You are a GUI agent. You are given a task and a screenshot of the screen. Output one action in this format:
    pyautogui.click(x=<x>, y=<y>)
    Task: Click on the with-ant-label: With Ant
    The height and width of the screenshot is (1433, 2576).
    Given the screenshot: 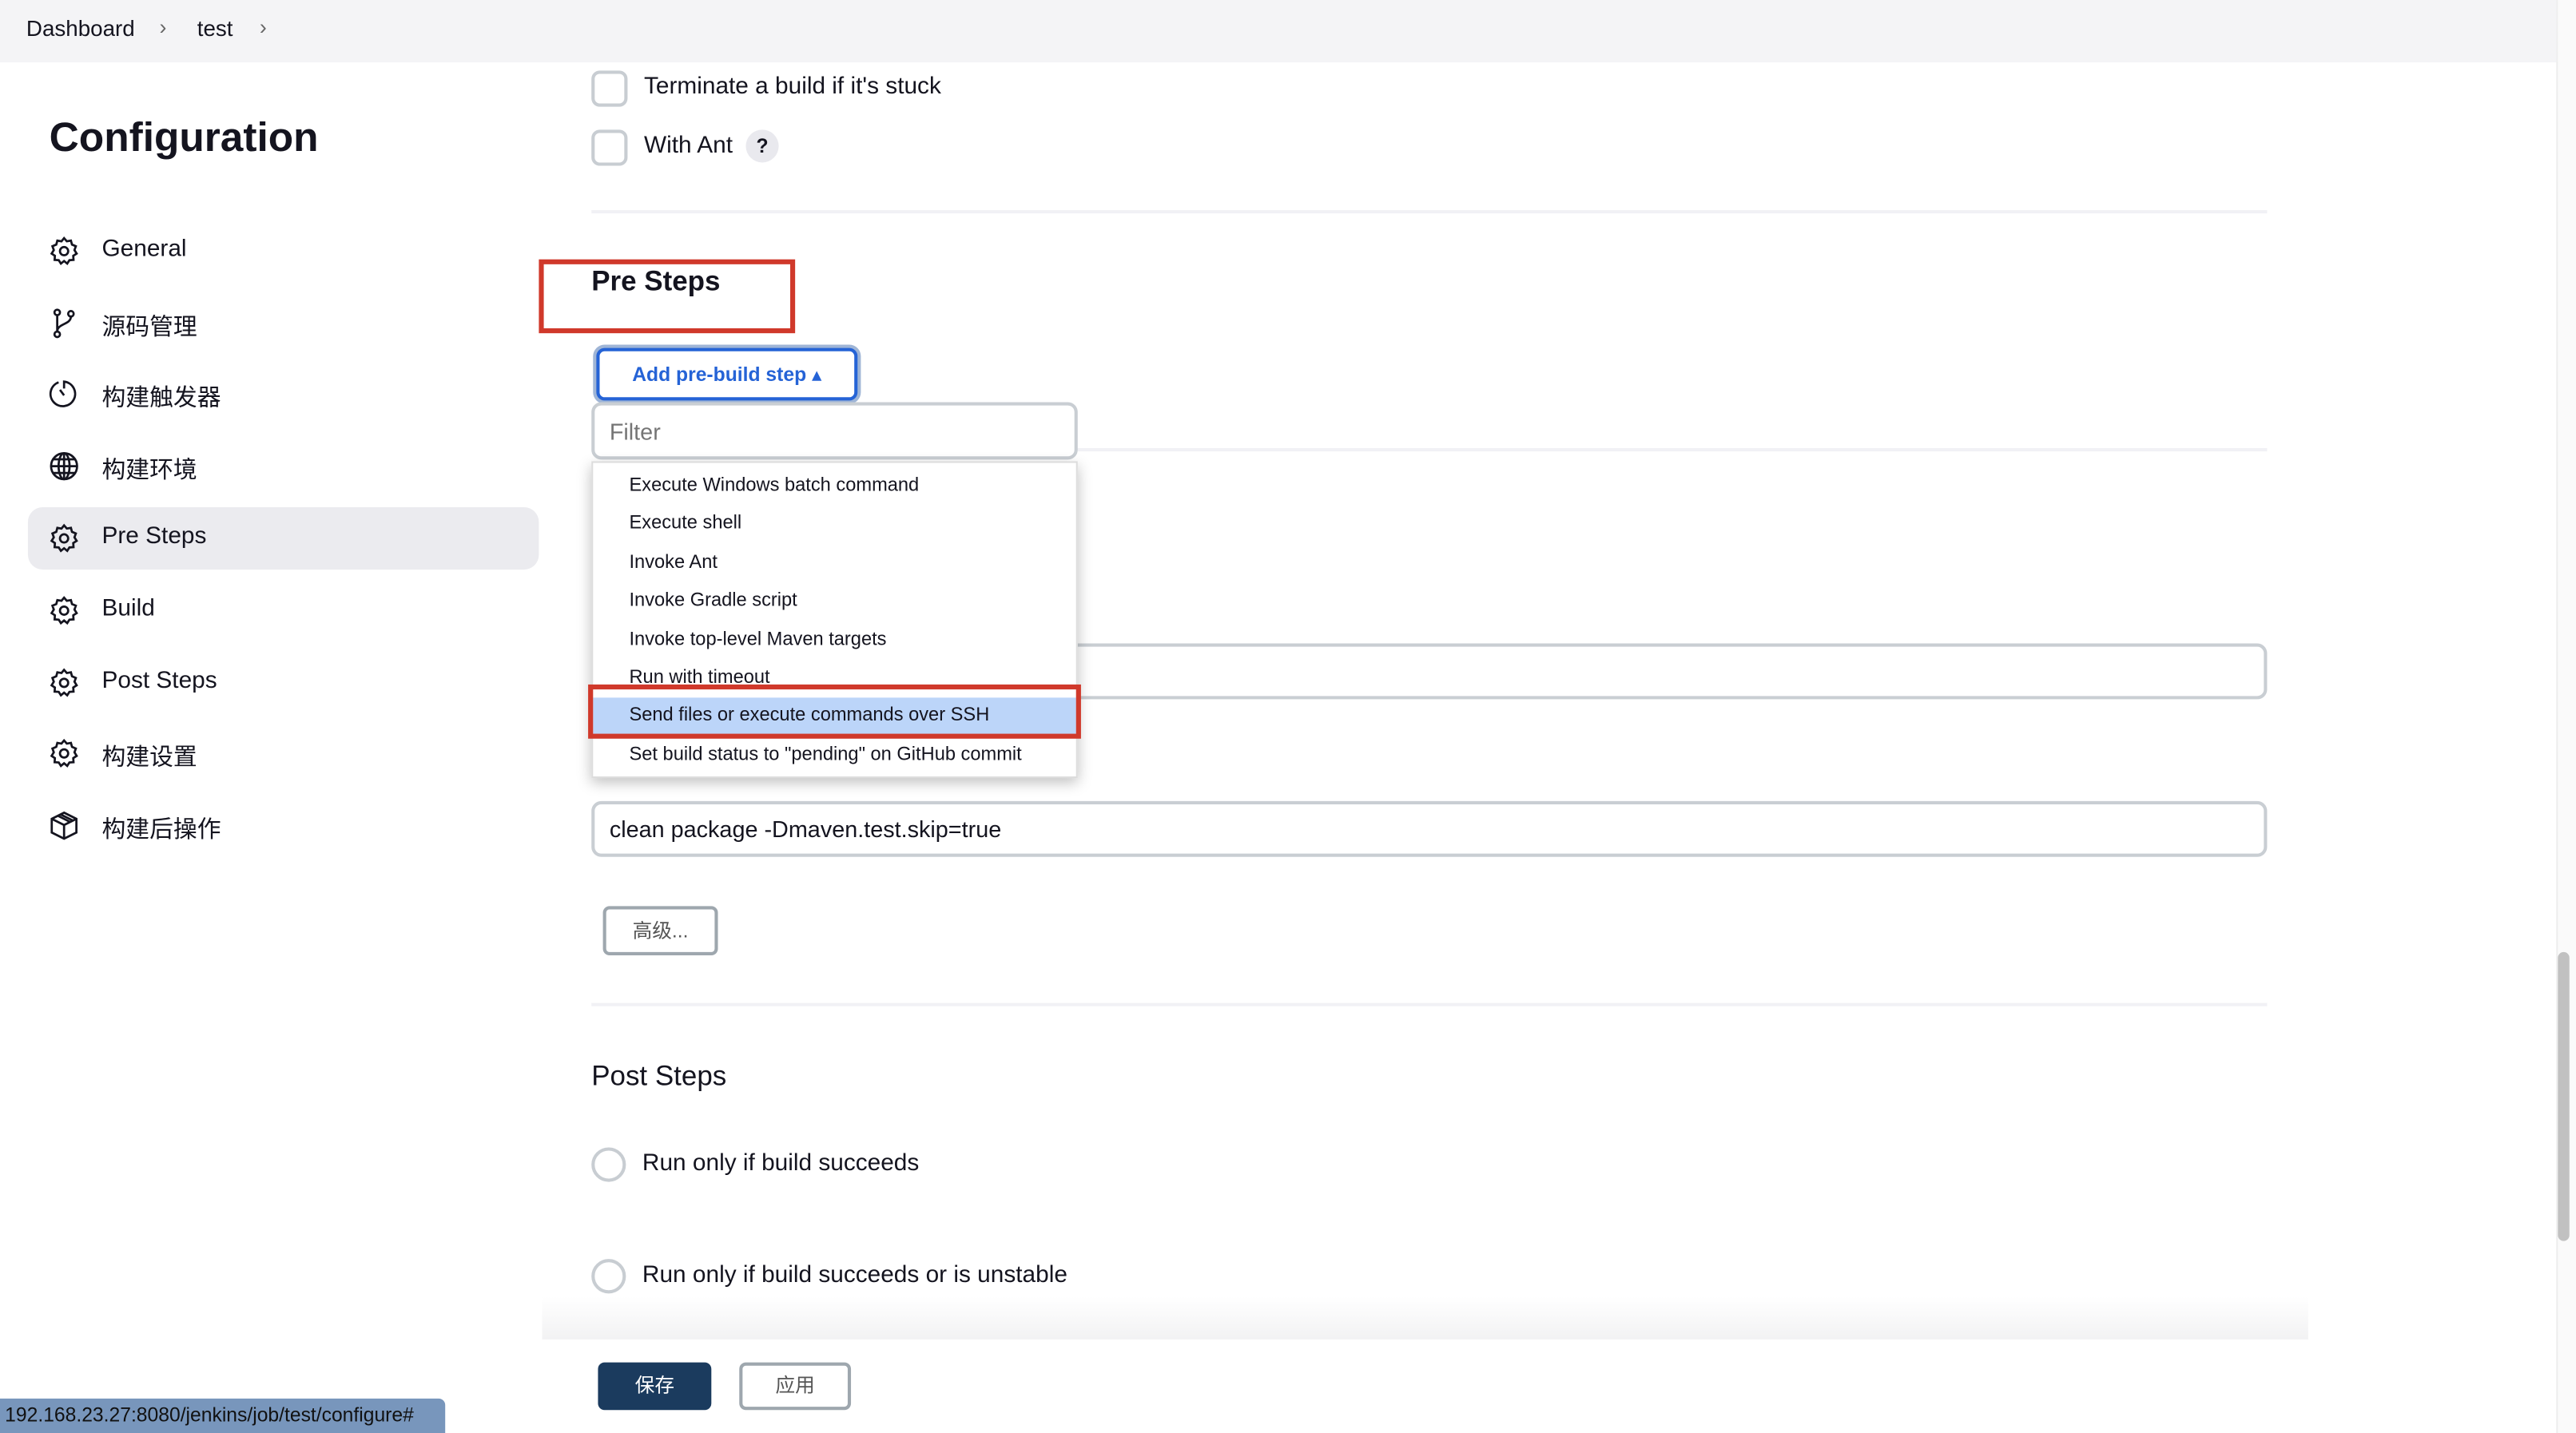 What is the action you would take?
    pyautogui.click(x=688, y=146)
    